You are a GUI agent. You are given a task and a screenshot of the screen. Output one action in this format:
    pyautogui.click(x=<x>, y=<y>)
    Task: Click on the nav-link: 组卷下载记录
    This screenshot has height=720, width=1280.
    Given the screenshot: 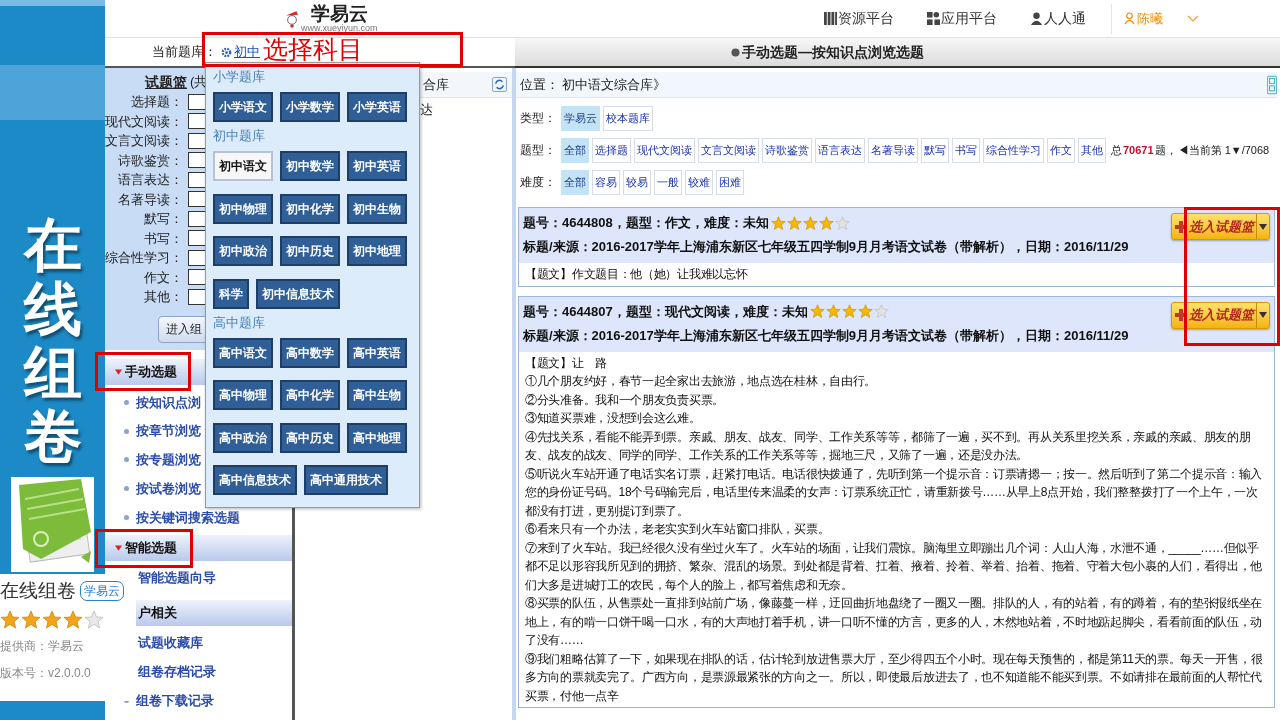 What is the action you would take?
    pyautogui.click(x=175, y=700)
    